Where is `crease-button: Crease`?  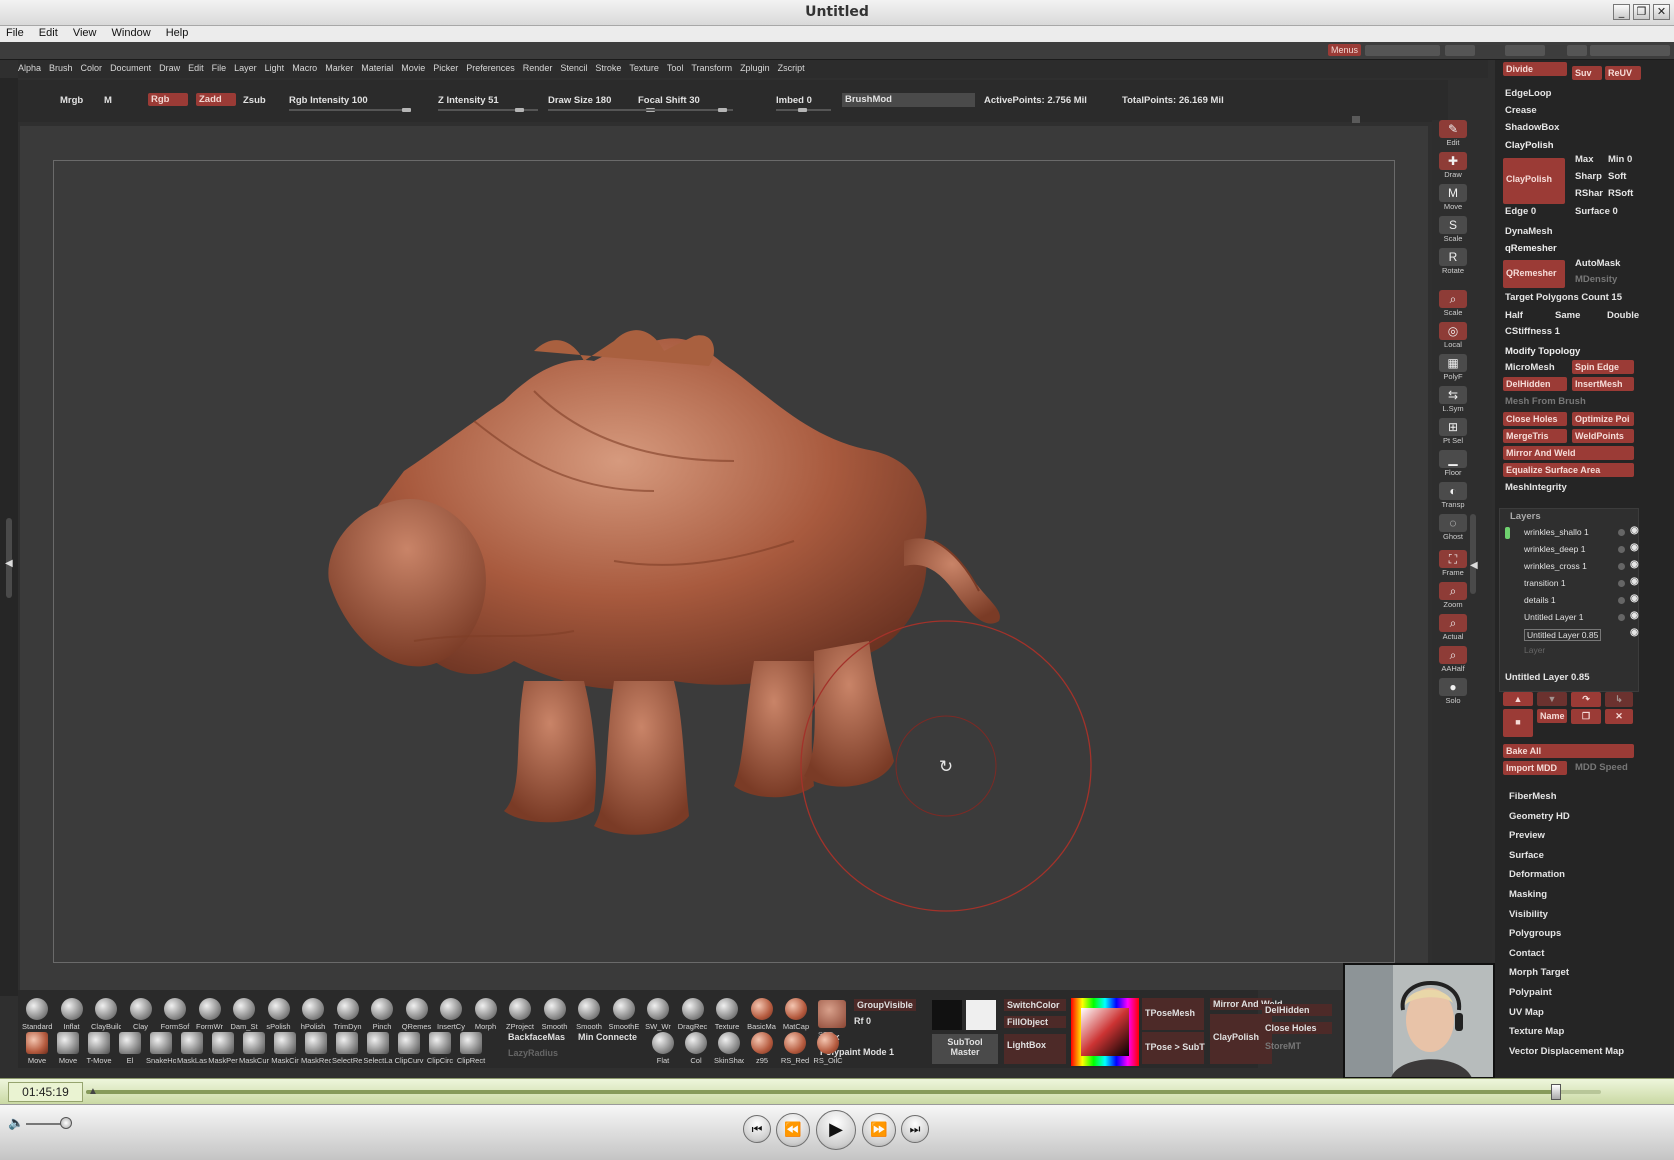 crease-button: Crease is located at coordinates (1521, 110).